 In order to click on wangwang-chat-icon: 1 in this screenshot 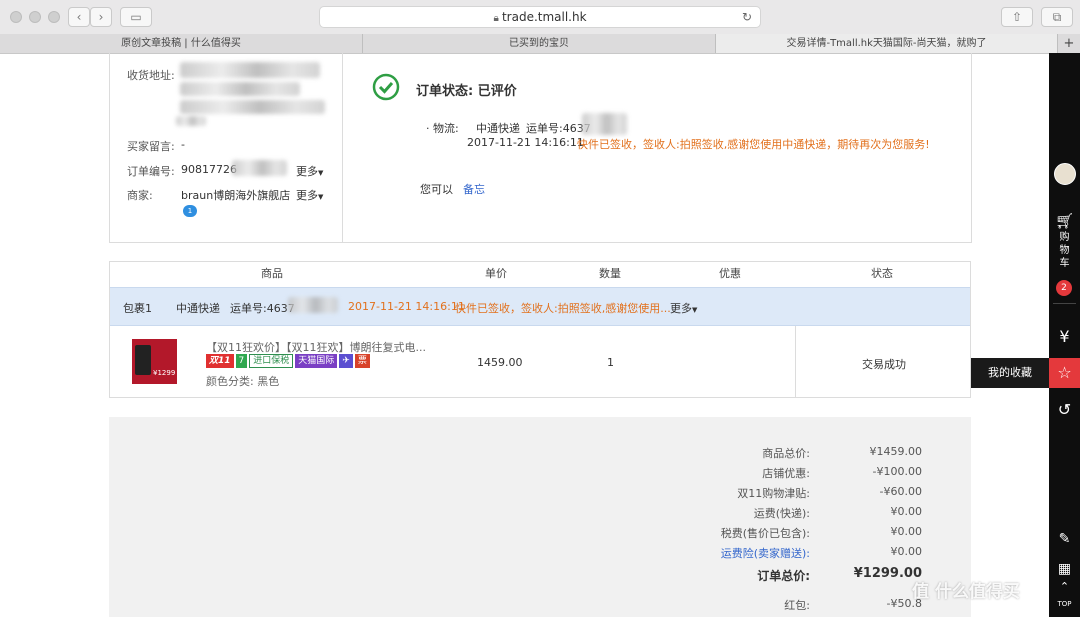, I will do `click(190, 211)`.